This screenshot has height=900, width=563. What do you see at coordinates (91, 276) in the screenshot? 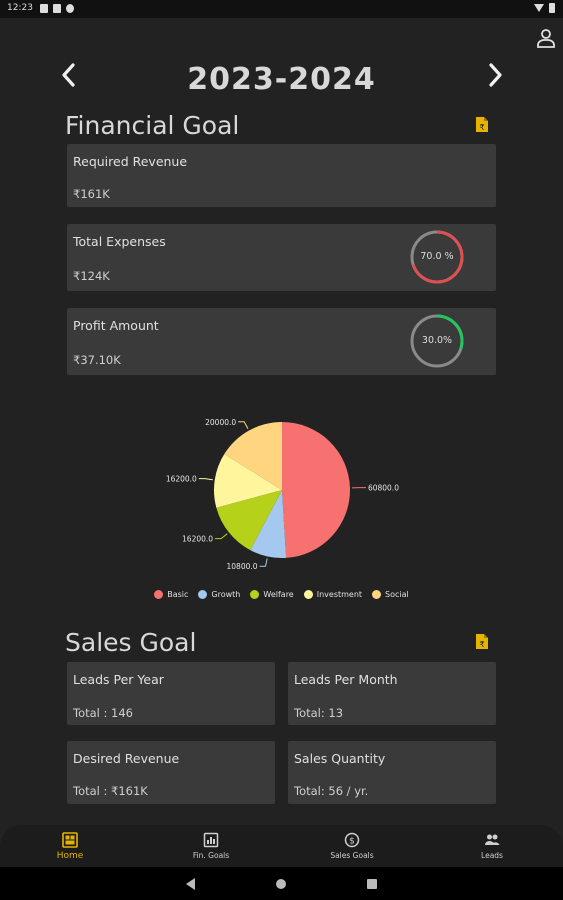
I see `card-value: ₹124K` at bounding box center [91, 276].